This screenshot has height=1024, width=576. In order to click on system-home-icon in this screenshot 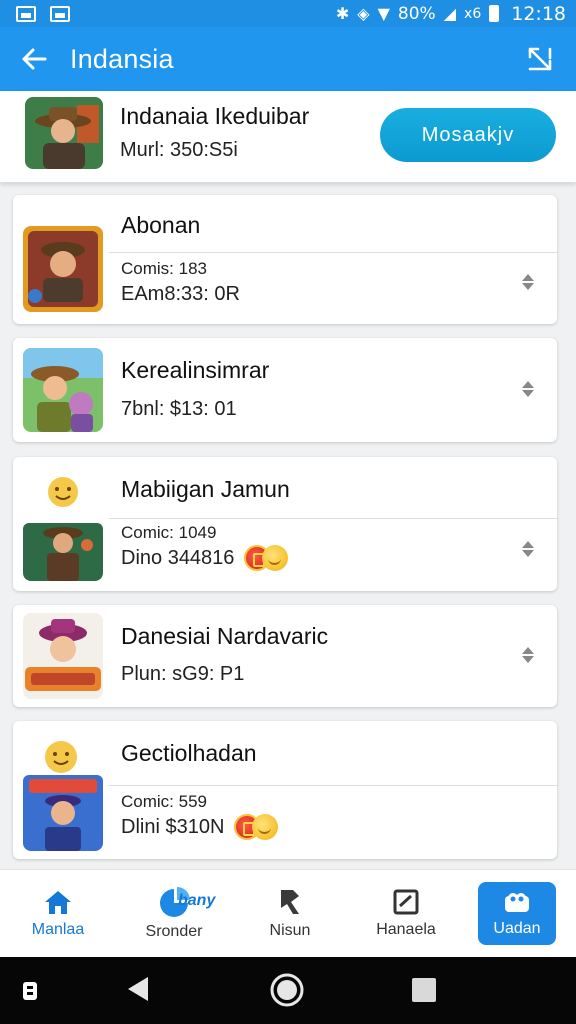, I will do `click(287, 990)`.